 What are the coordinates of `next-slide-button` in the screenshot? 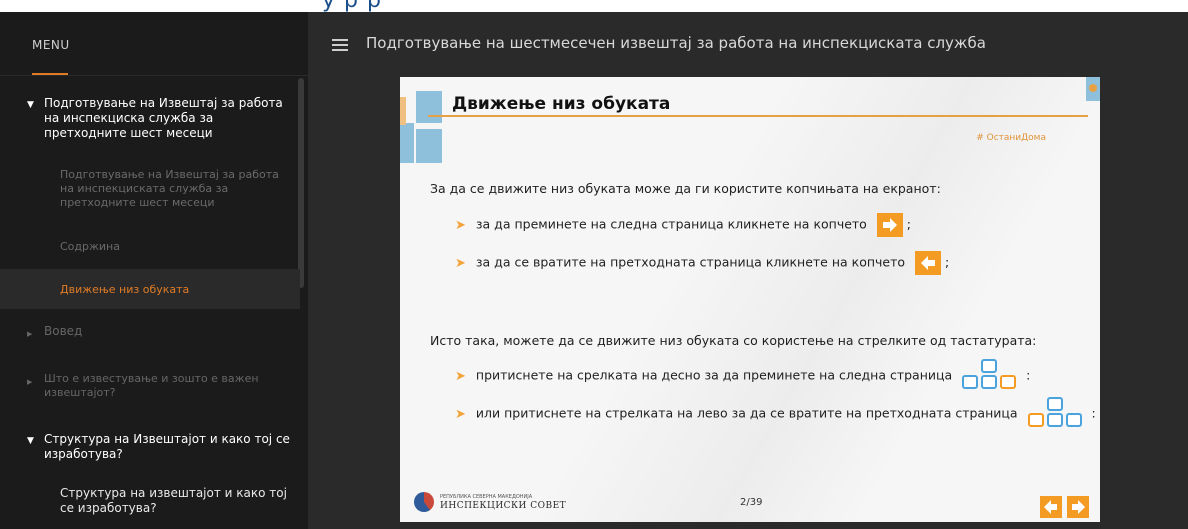 It's located at (1078, 507).